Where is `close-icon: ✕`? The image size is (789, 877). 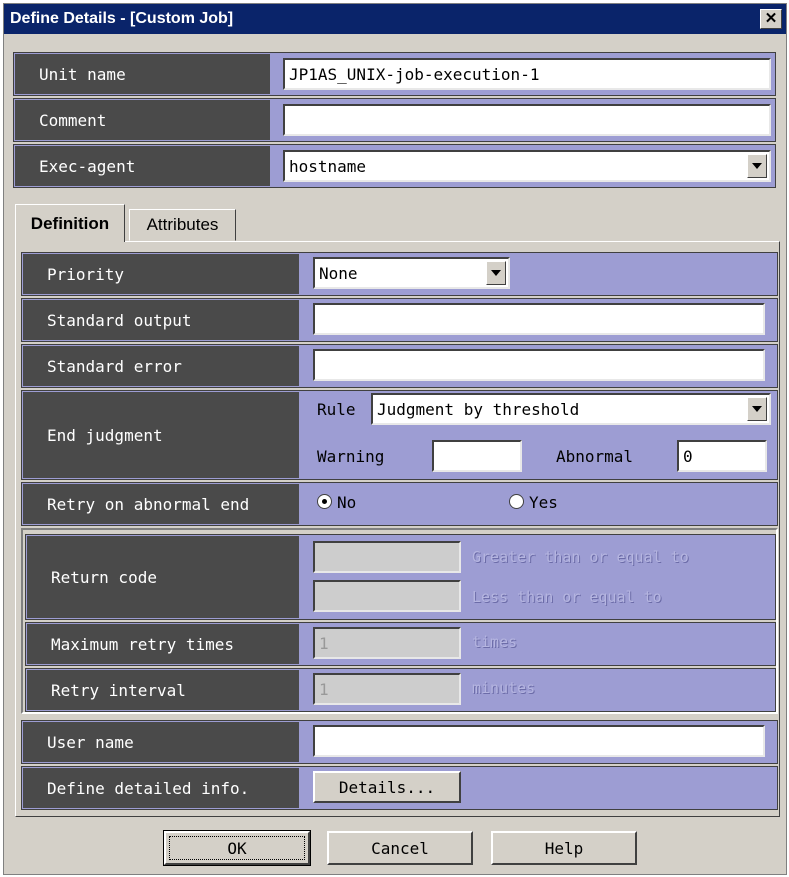 close-icon: ✕ is located at coordinates (771, 19).